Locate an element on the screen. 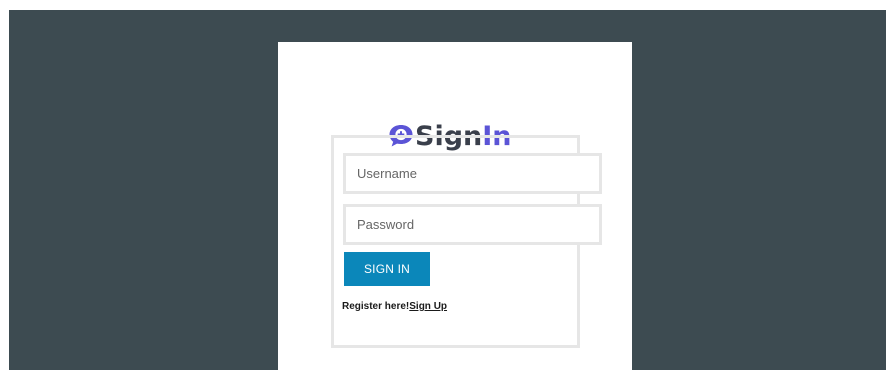 The image size is (886, 370). password-input is located at coordinates (472, 224).